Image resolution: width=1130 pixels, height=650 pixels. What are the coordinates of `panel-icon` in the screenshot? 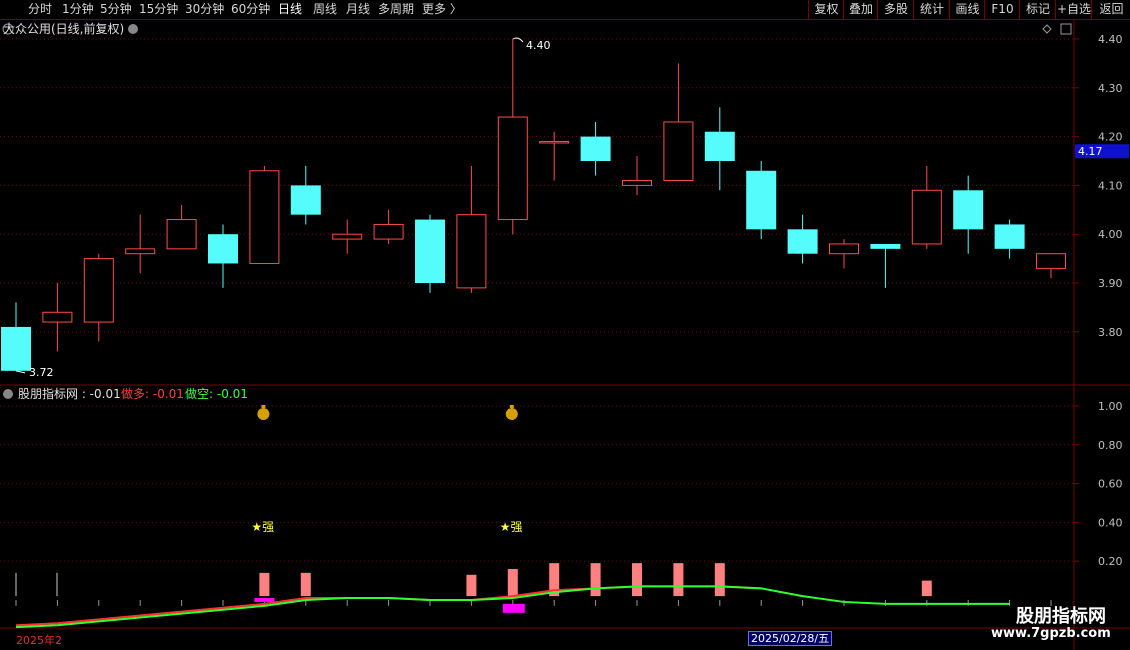 It's located at (1066, 29).